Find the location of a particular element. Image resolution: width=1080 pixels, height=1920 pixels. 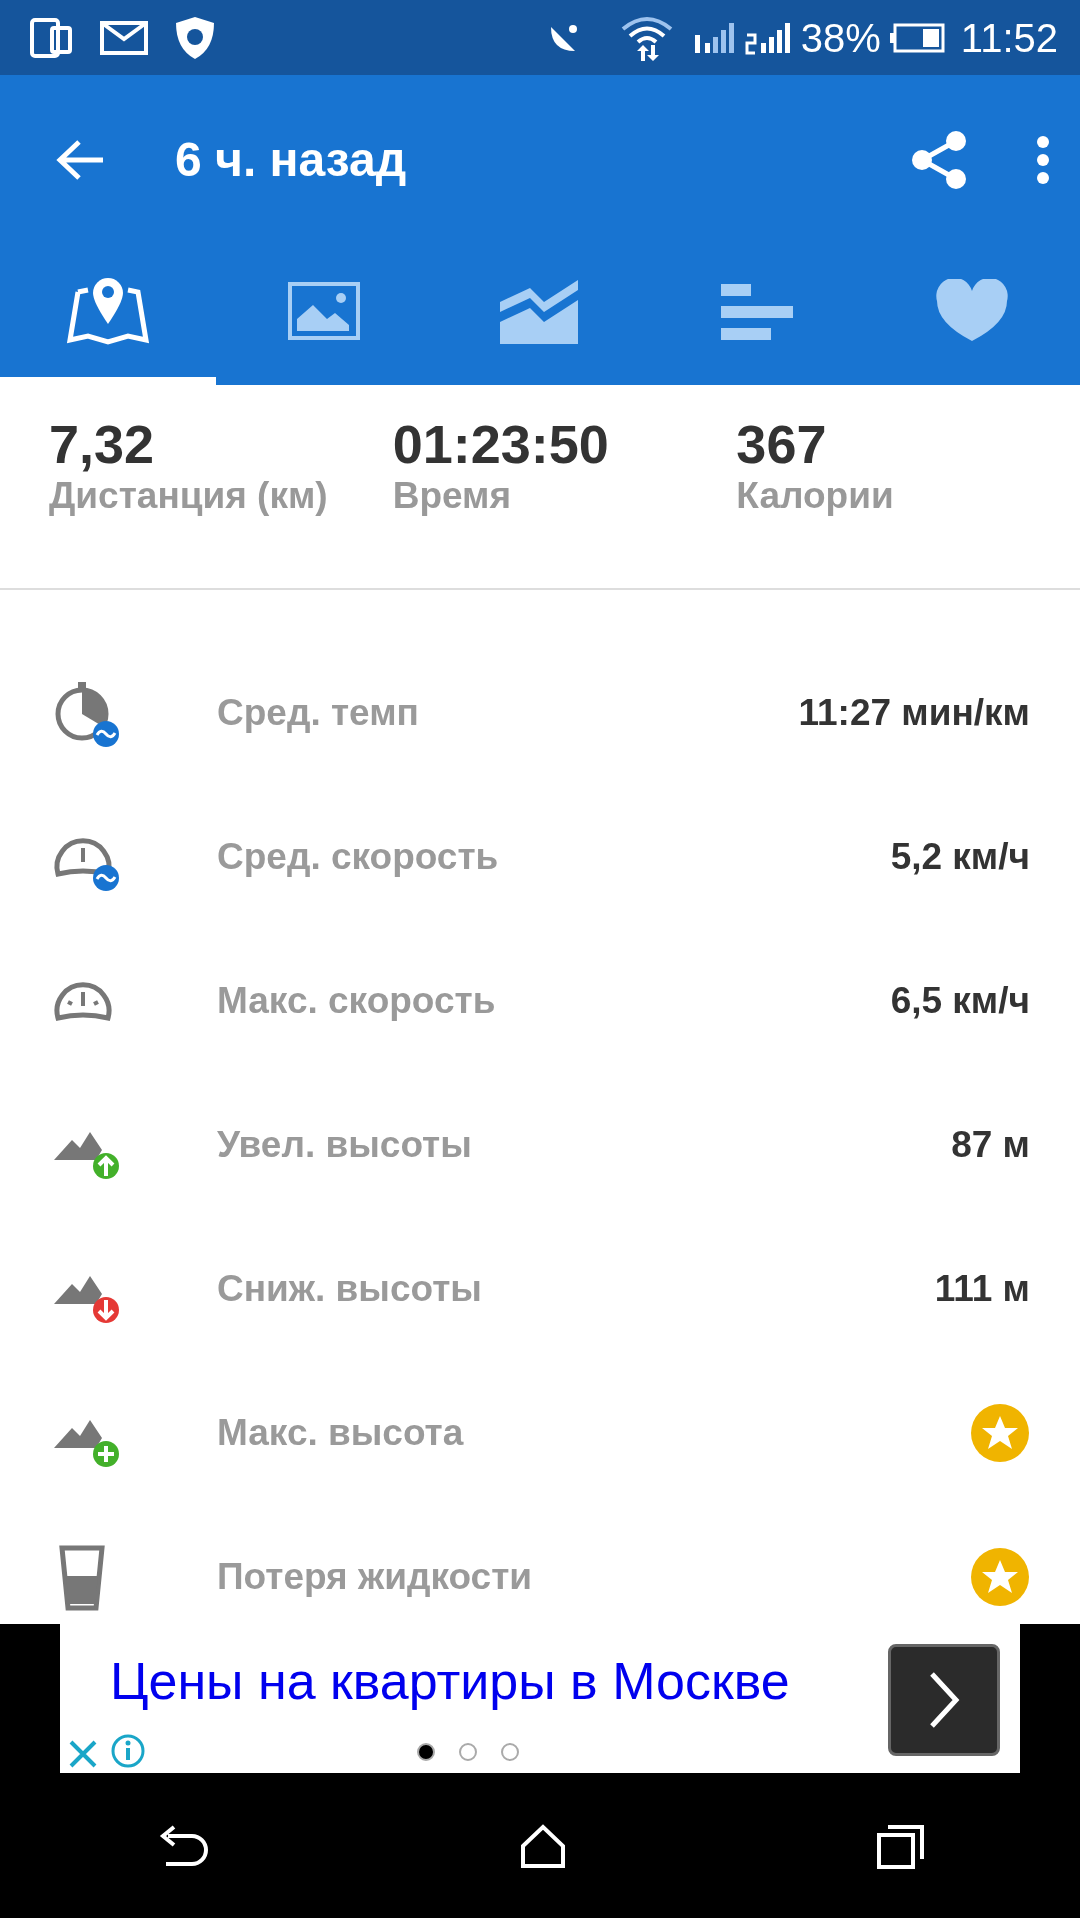

signal-icon is located at coordinates (768, 37).